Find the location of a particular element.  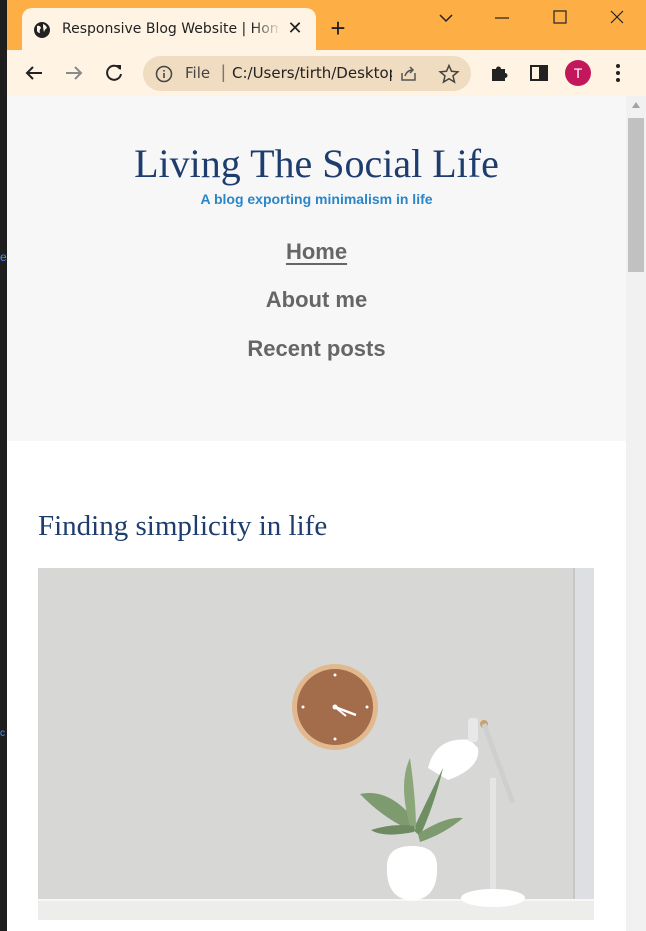

reload-icon is located at coordinates (114, 73).